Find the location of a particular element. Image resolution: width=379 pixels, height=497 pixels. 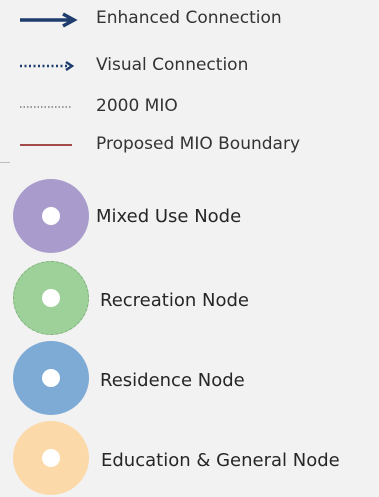

education-general-node-icon is located at coordinates (51, 458).